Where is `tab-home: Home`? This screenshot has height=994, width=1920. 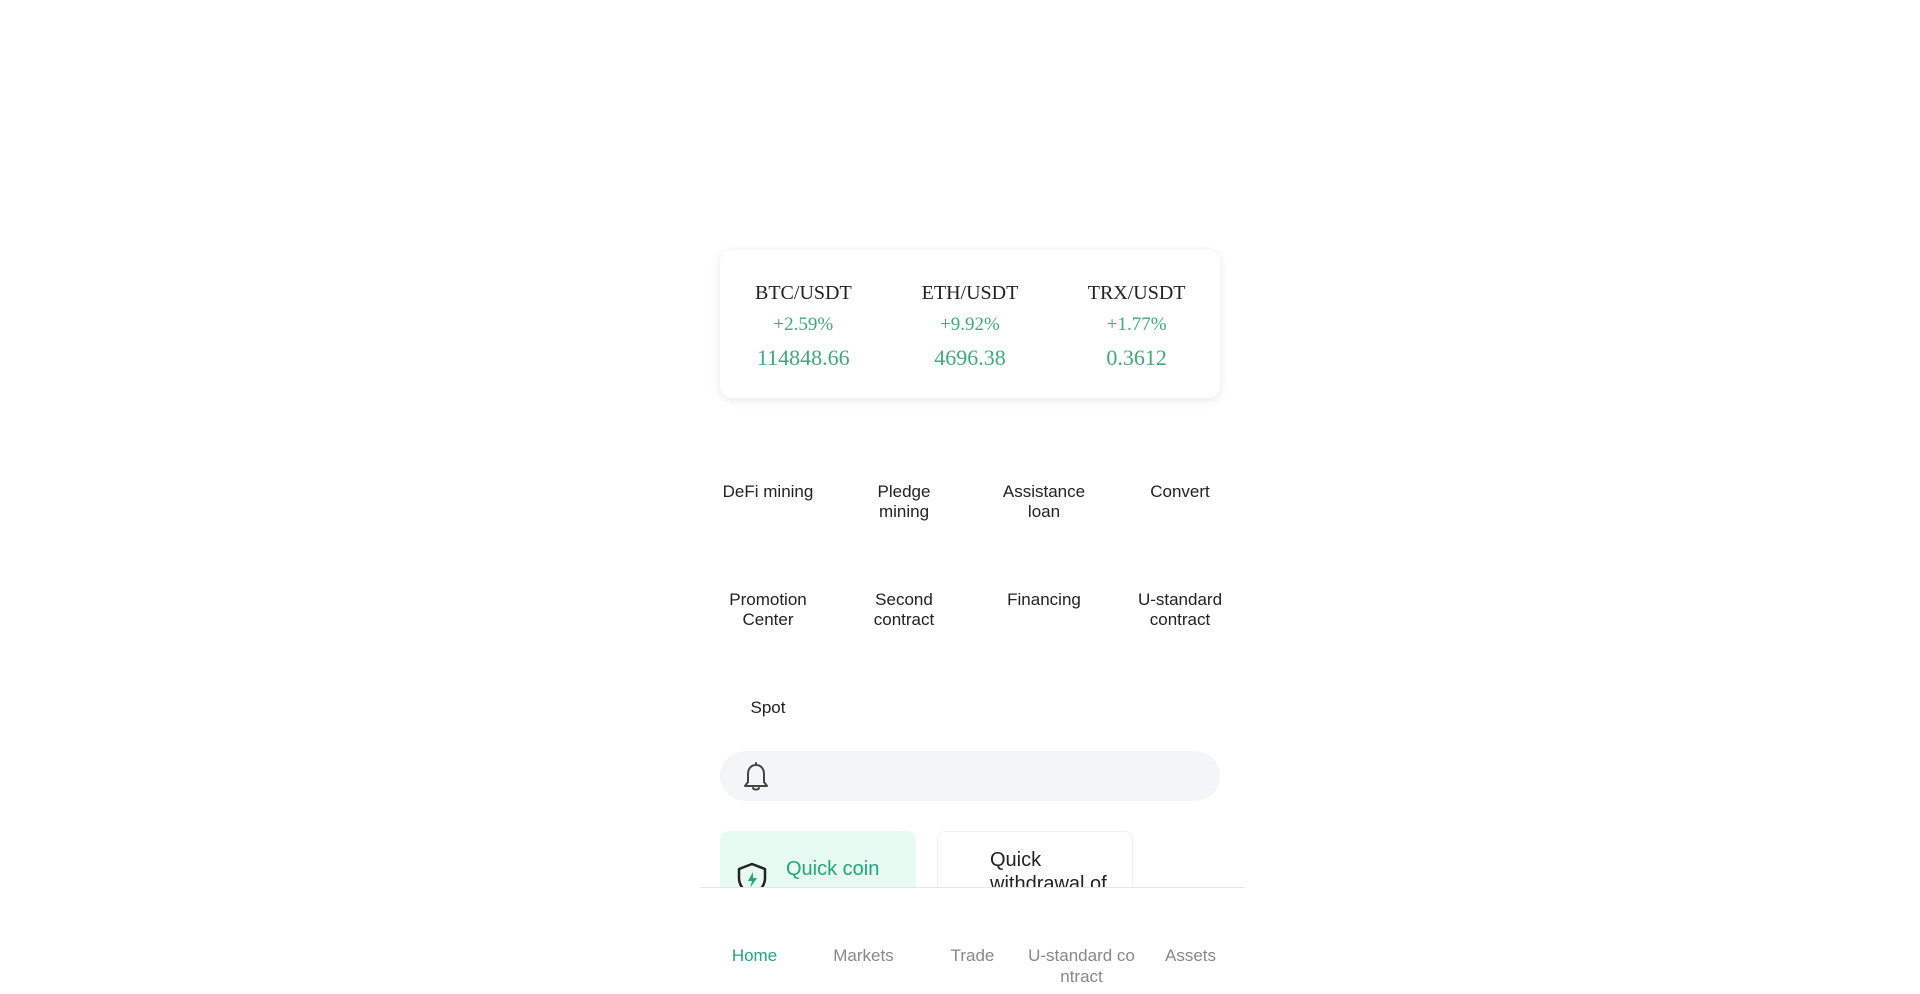
tab-home: Home is located at coordinates (754, 955).